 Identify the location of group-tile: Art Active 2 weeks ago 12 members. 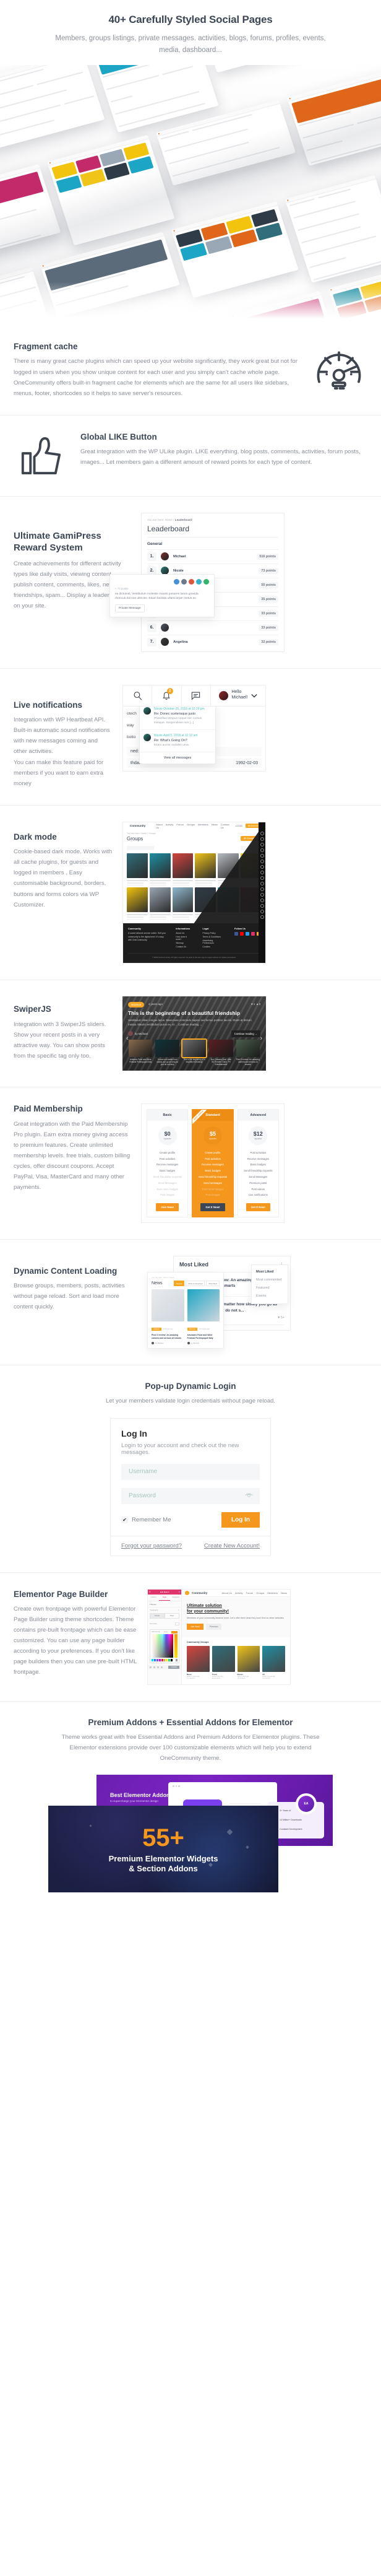
(274, 1662).